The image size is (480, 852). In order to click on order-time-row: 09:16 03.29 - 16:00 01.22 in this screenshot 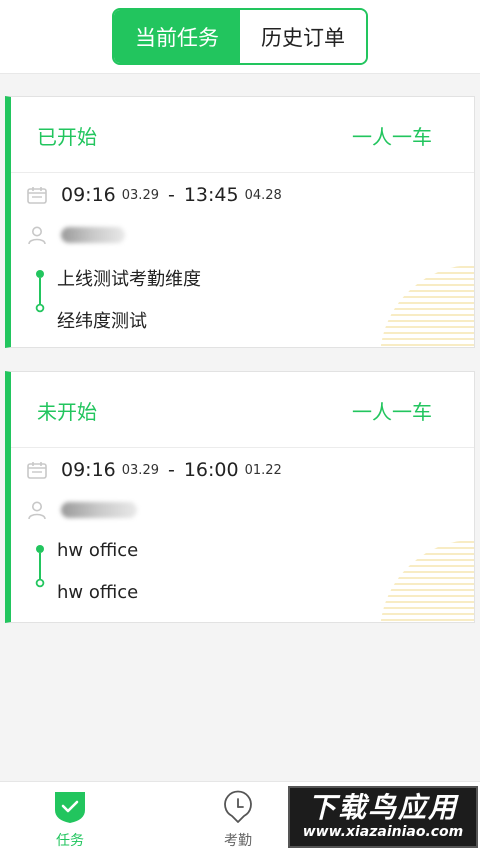, I will do `click(154, 470)`.